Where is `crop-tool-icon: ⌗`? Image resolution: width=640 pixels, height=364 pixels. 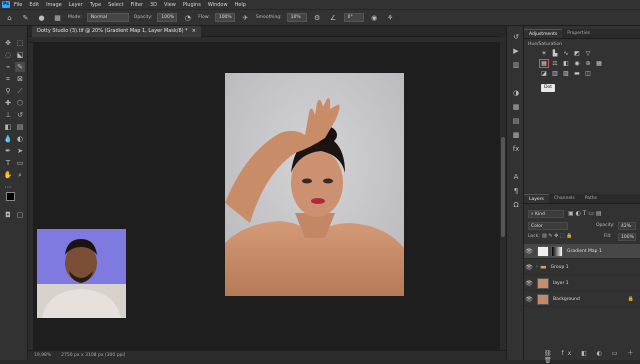
crop-tool-icon: ⌗ is located at coordinates (8, 79).